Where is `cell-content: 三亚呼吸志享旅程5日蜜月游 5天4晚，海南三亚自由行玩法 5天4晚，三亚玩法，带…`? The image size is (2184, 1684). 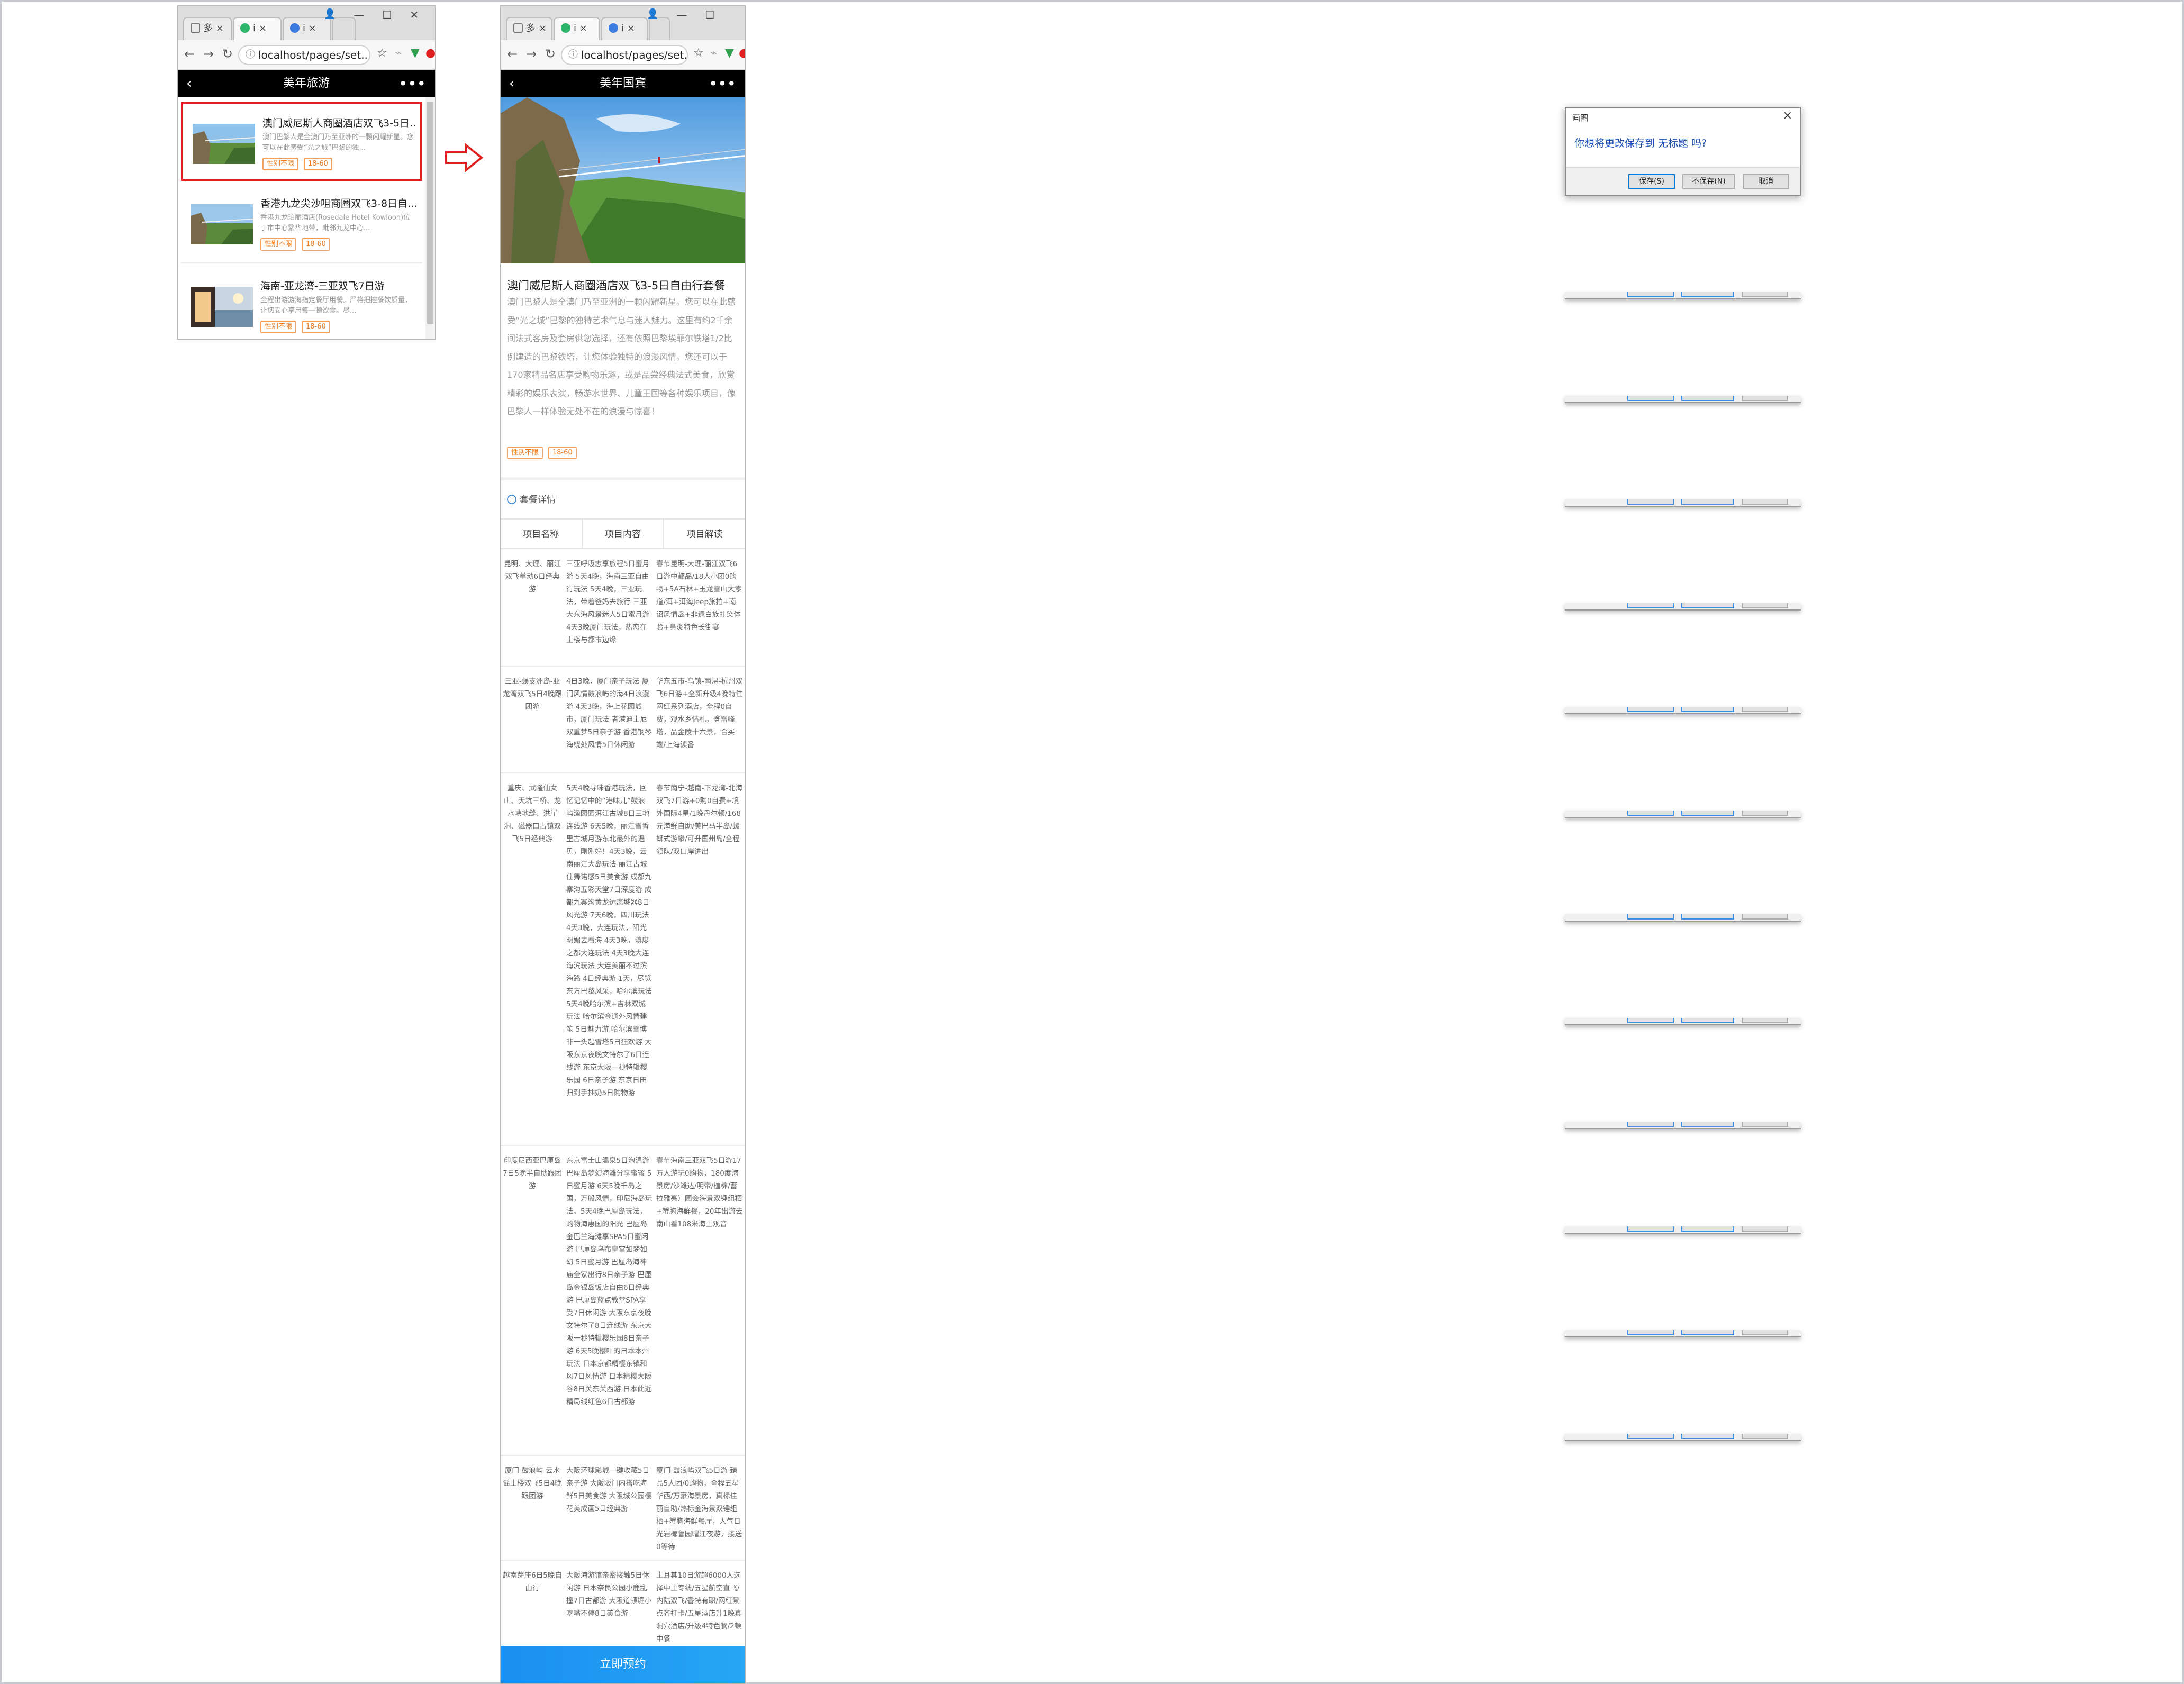 cell-content: 三亚呼吸志享旅程5日蜜月游 5天4晚，海南三亚自由行玩法 5天4晚，三亚玩法，带… is located at coordinates (608, 602).